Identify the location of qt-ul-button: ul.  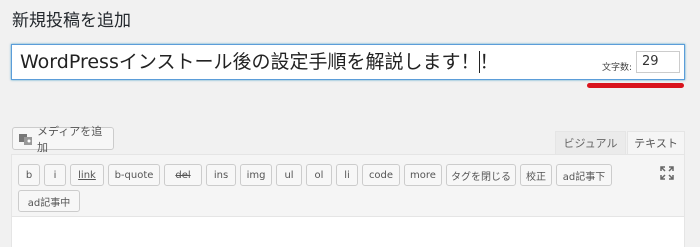
(289, 175).